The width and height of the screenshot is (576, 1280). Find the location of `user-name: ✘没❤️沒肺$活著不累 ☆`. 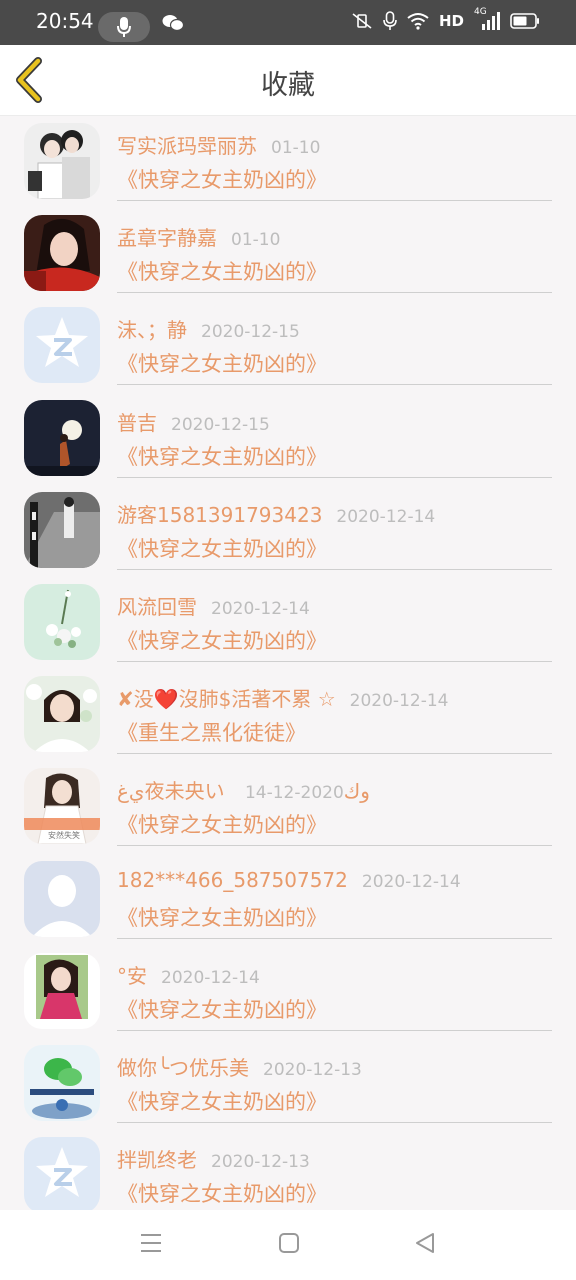

user-name: ✘没❤️沒肺$活著不累 ☆ is located at coordinates (226, 699).